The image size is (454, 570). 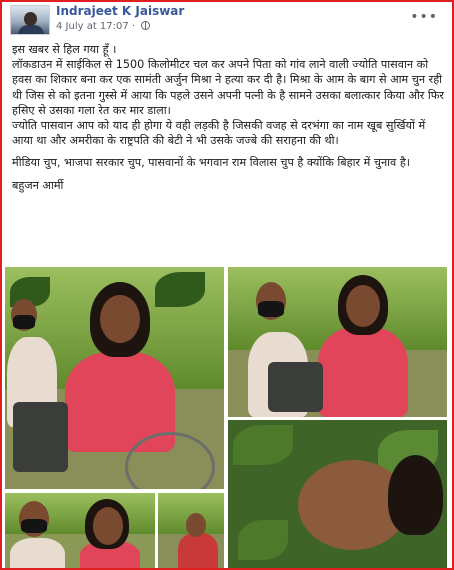 What do you see at coordinates (120, 11) in the screenshot?
I see `author-name: Indrajeet K Jaiswar` at bounding box center [120, 11].